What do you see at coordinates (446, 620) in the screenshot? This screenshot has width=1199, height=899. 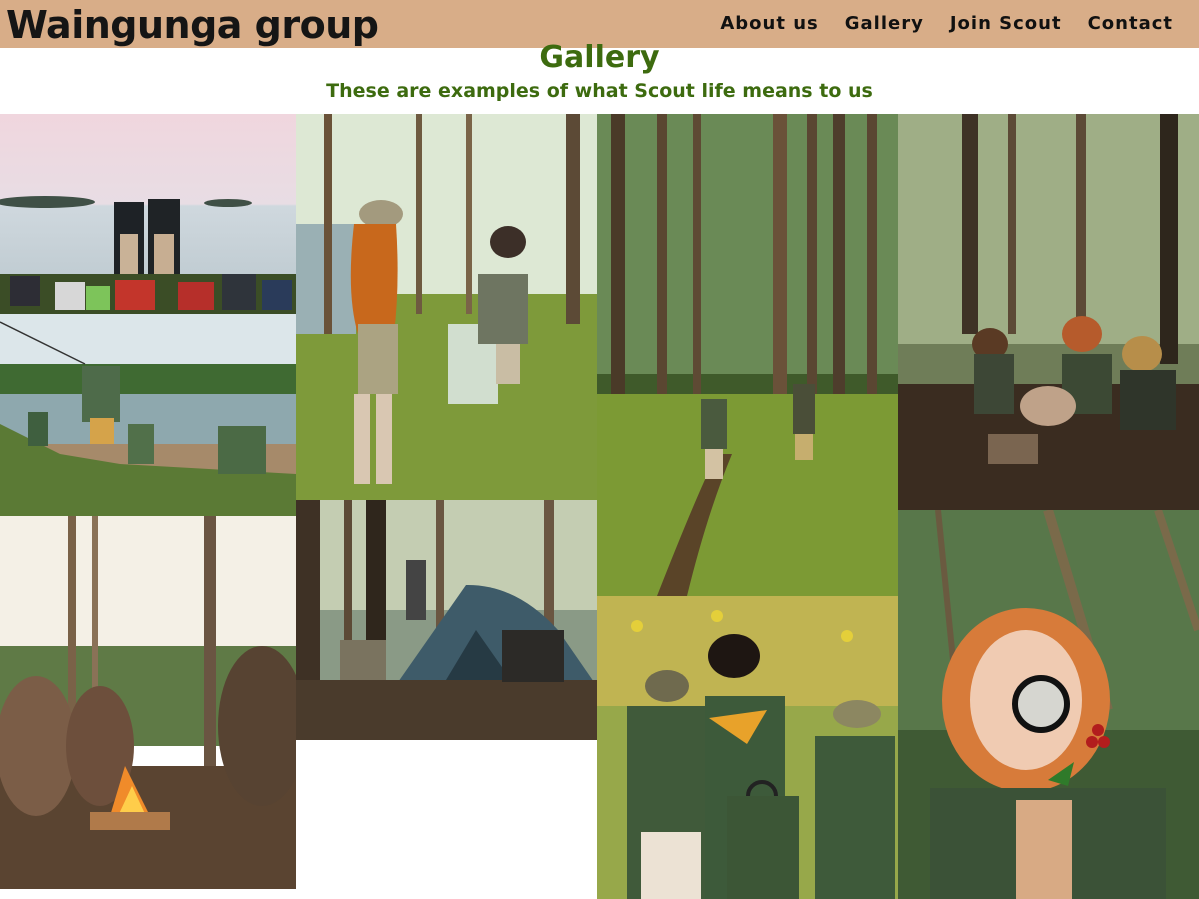 I see `gallery-photo-tent-setup` at bounding box center [446, 620].